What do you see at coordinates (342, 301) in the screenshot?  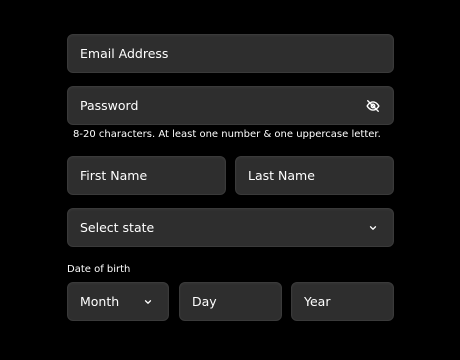 I see `year-field: Year` at bounding box center [342, 301].